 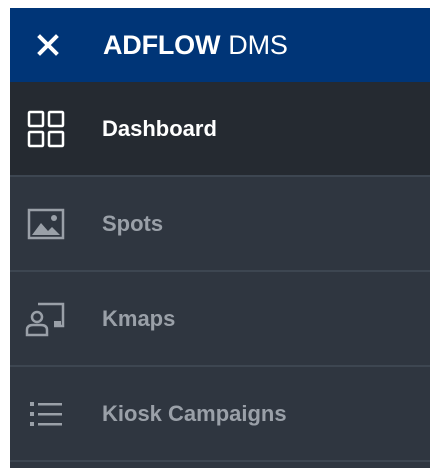 I want to click on sidebar-item-label: Kmaps, so click(x=139, y=318).